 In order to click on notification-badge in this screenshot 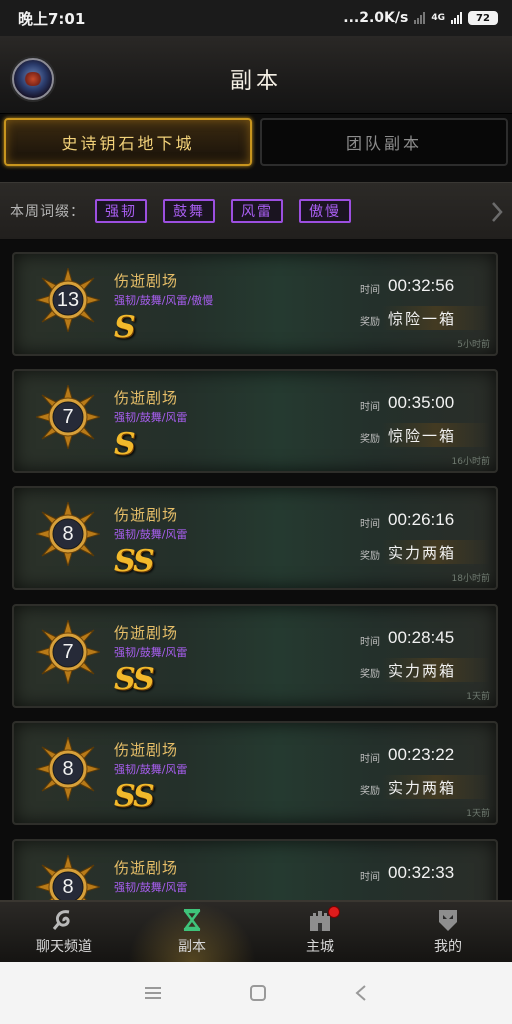, I will do `click(334, 912)`.